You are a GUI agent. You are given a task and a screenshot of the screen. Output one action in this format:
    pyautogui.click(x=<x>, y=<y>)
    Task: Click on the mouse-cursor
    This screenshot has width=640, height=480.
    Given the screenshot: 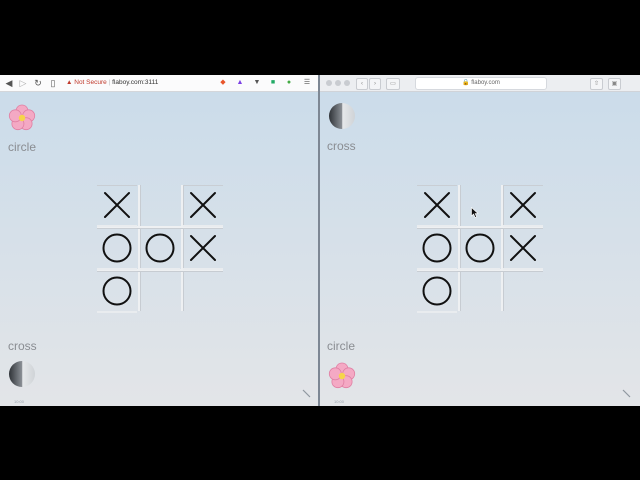 What is the action you would take?
    pyautogui.click(x=475, y=212)
    